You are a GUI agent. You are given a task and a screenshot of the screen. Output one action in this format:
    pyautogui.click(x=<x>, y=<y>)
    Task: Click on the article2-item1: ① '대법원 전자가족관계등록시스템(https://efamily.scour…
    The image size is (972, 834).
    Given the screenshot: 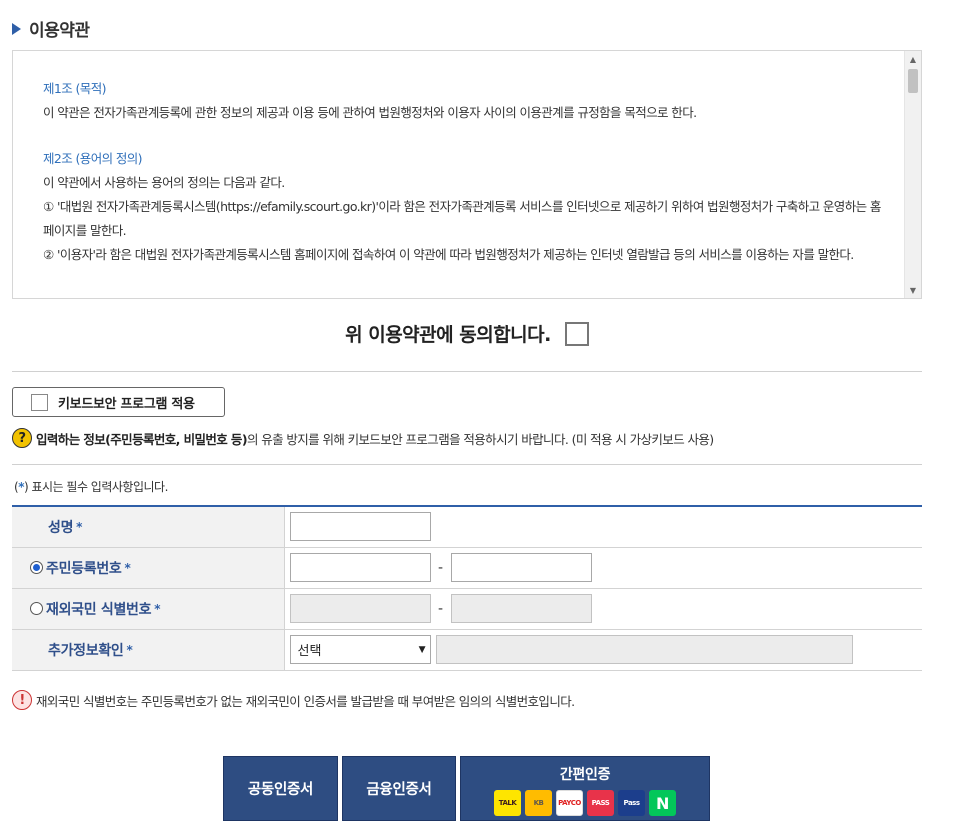 What is the action you would take?
    pyautogui.click(x=462, y=218)
    